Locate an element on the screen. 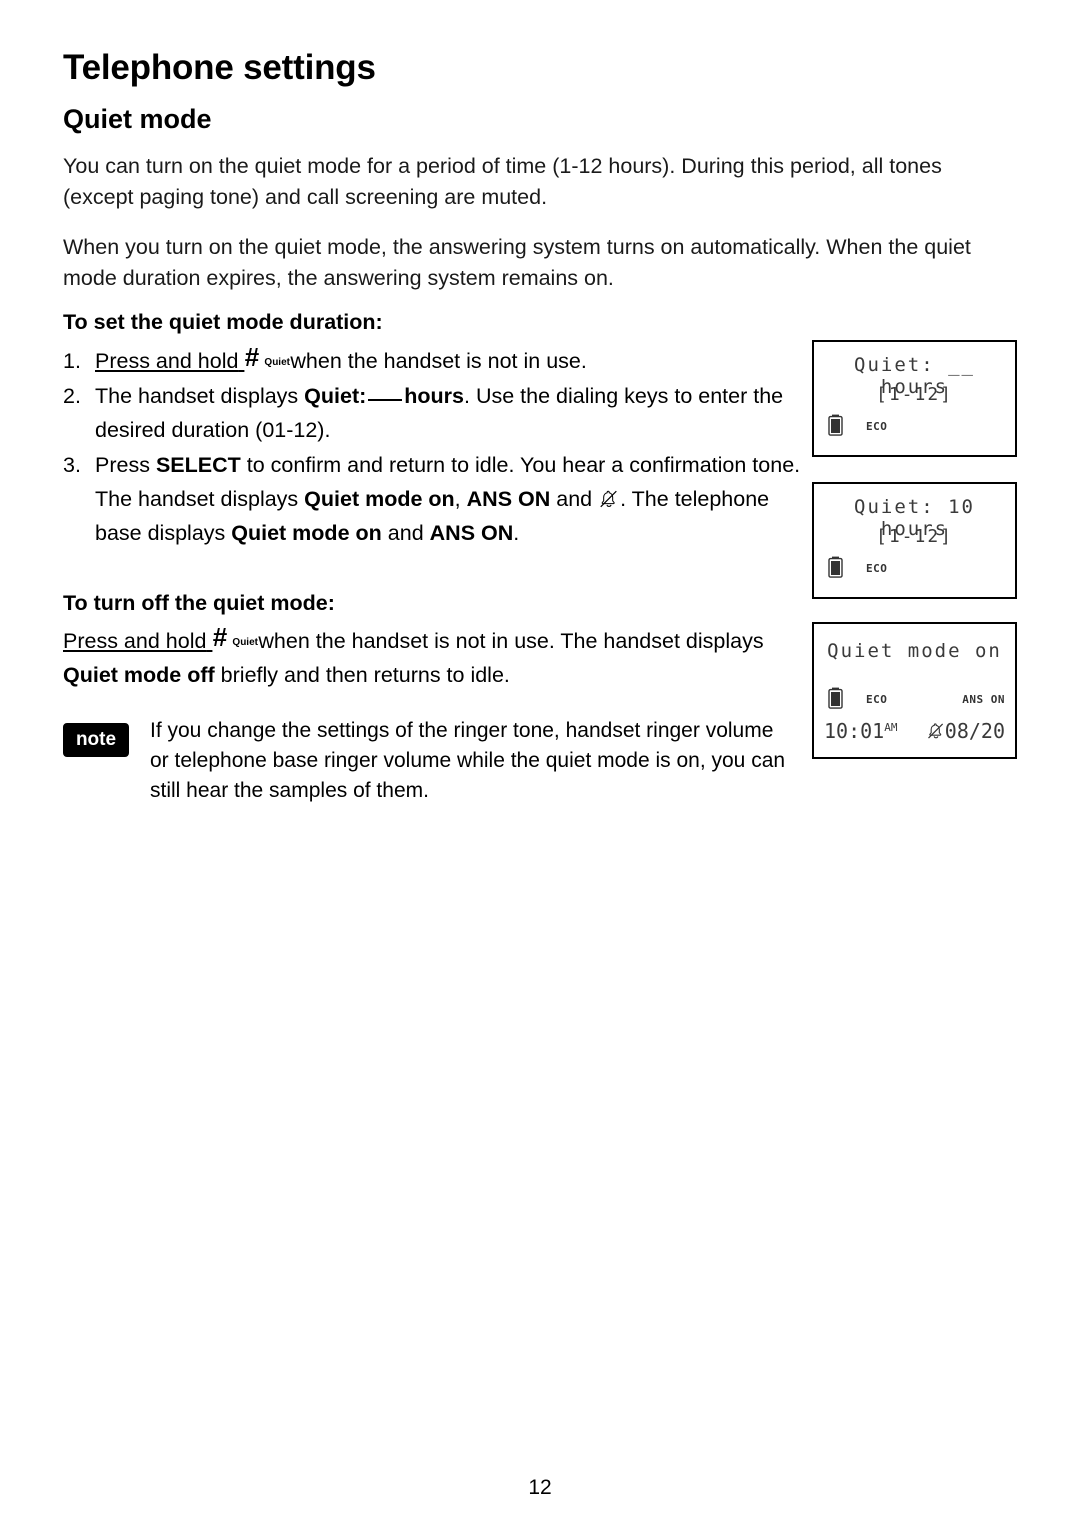 Image resolution: width=1080 pixels, height=1532 pixels. step-1-number: 1. is located at coordinates (72, 361).